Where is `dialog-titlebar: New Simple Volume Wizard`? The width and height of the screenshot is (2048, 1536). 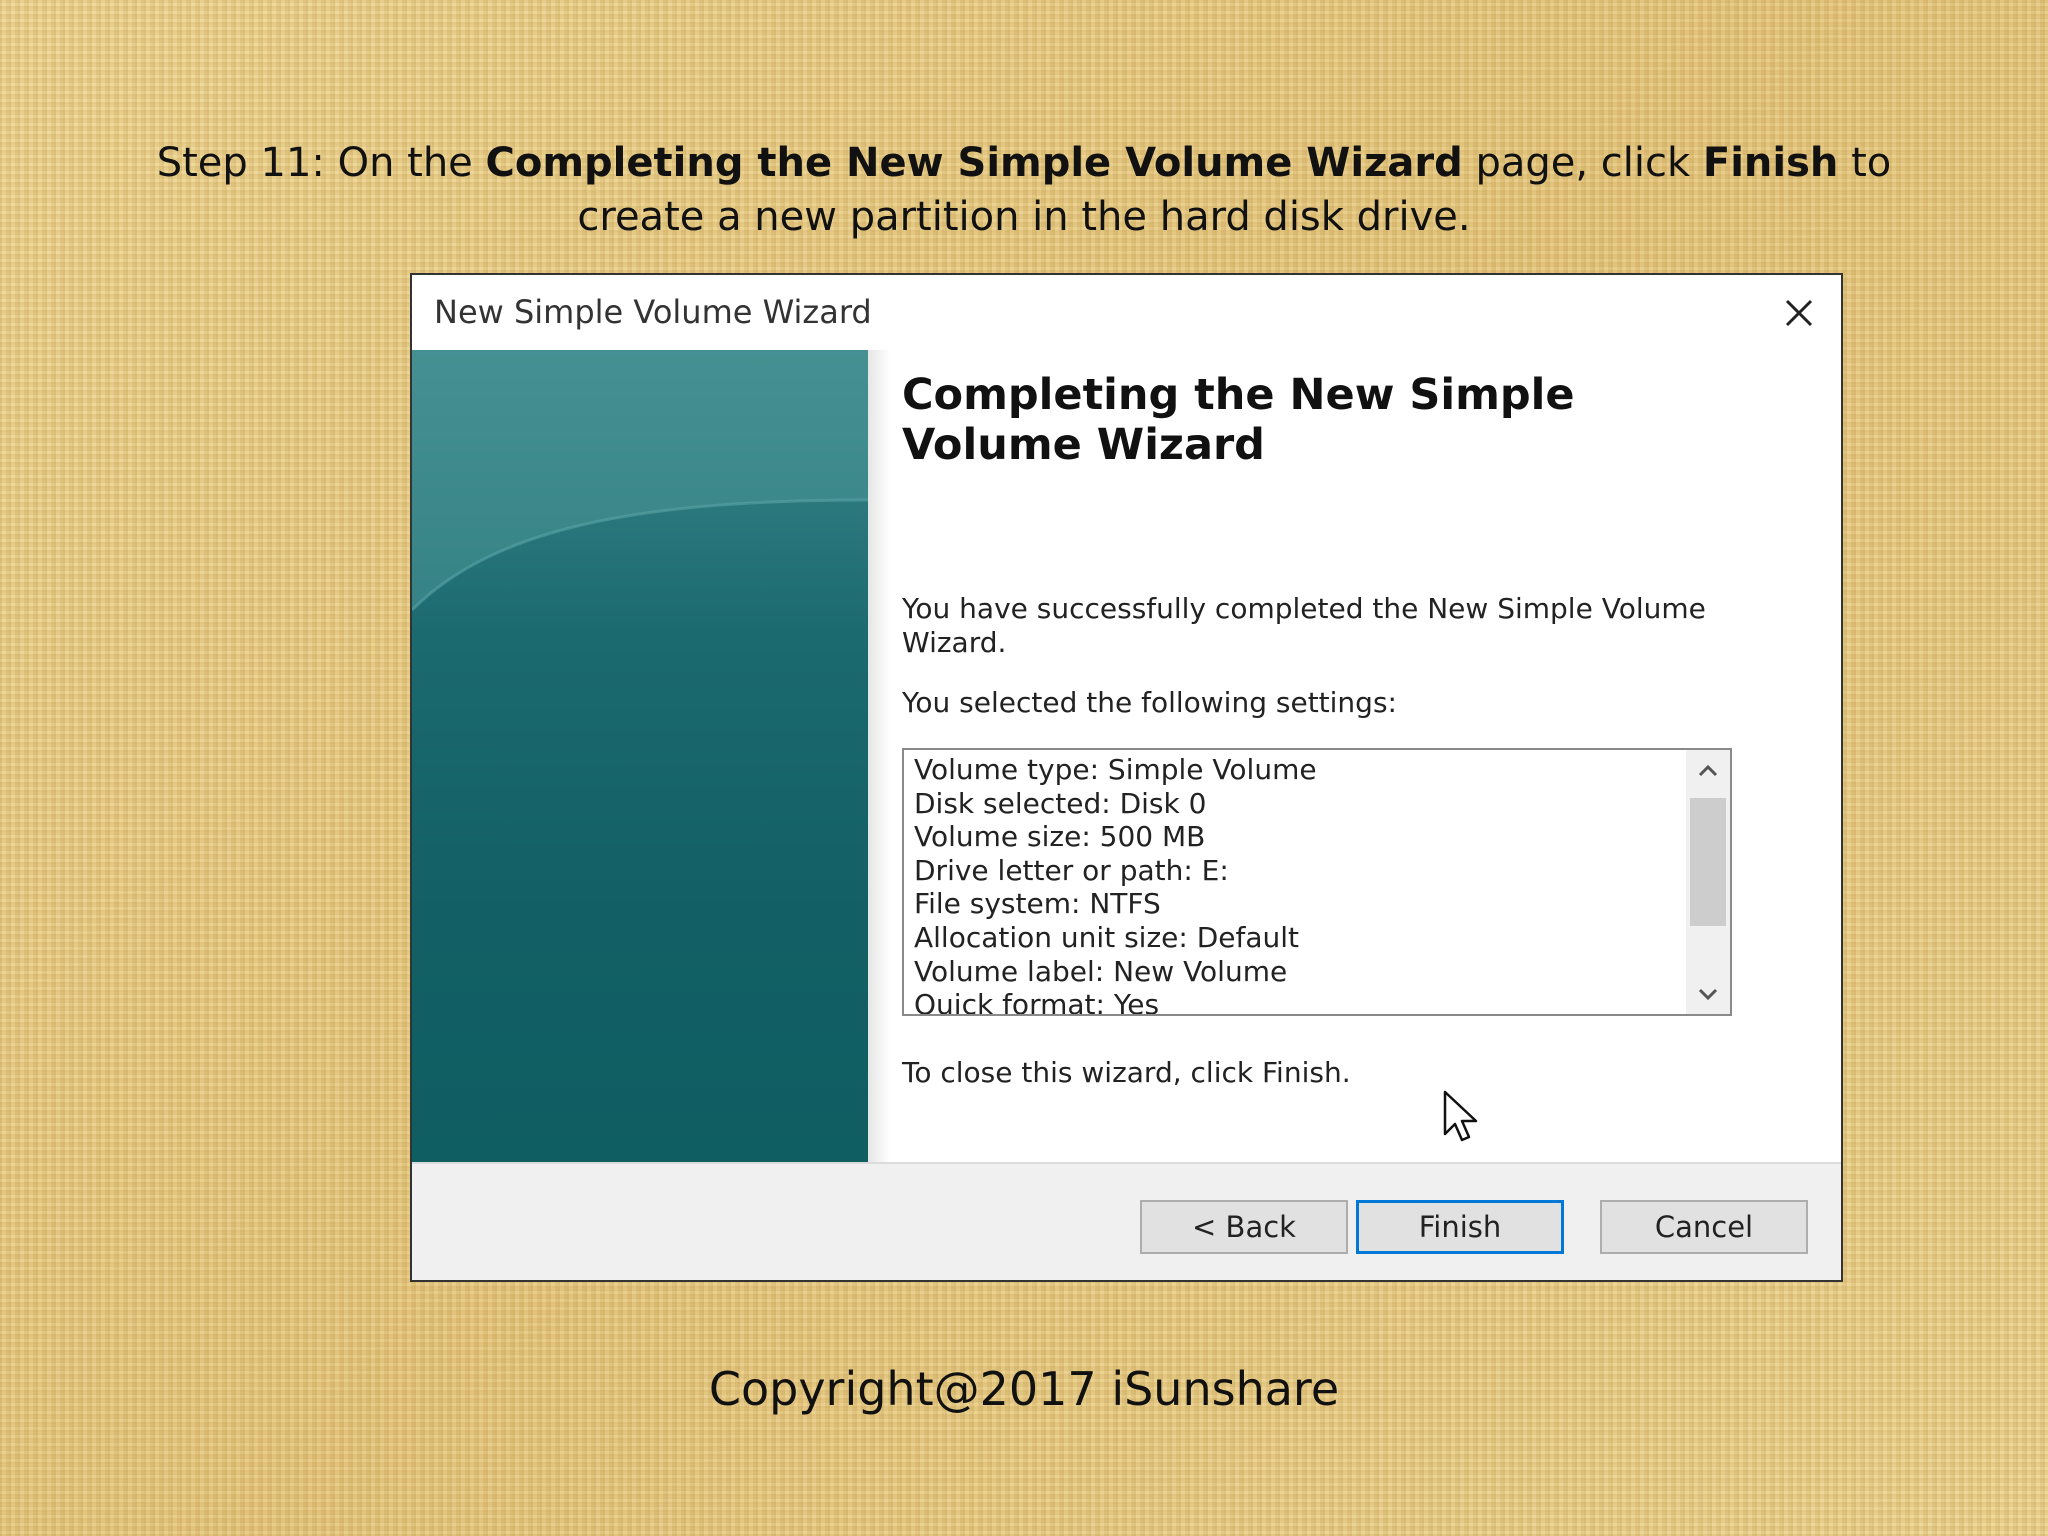
dialog-titlebar: New Simple Volume Wizard is located at coordinates (1126, 312).